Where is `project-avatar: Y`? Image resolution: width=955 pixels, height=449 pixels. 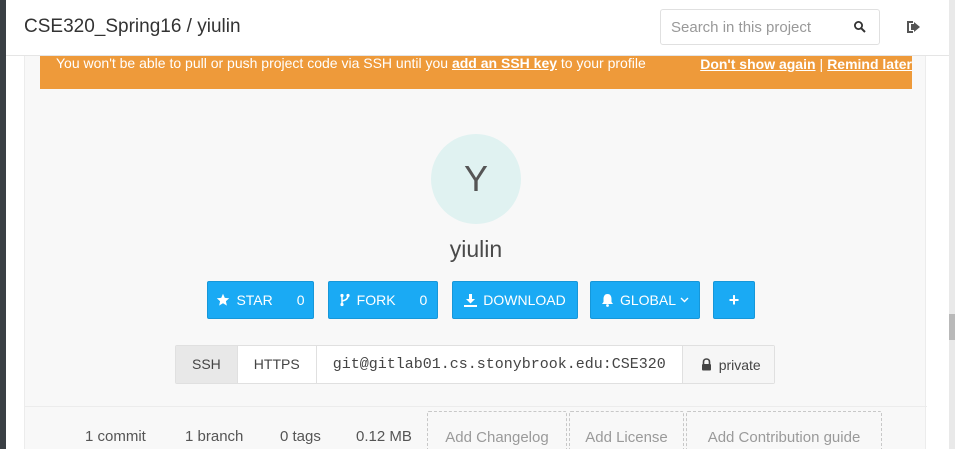 project-avatar: Y is located at coordinates (476, 179).